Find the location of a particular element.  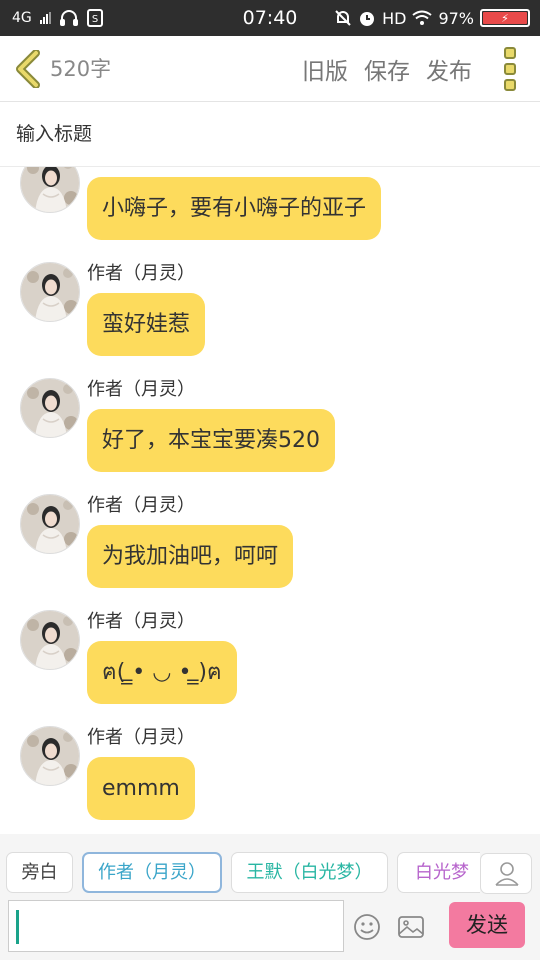

battery-percent: 97% is located at coordinates (456, 18).